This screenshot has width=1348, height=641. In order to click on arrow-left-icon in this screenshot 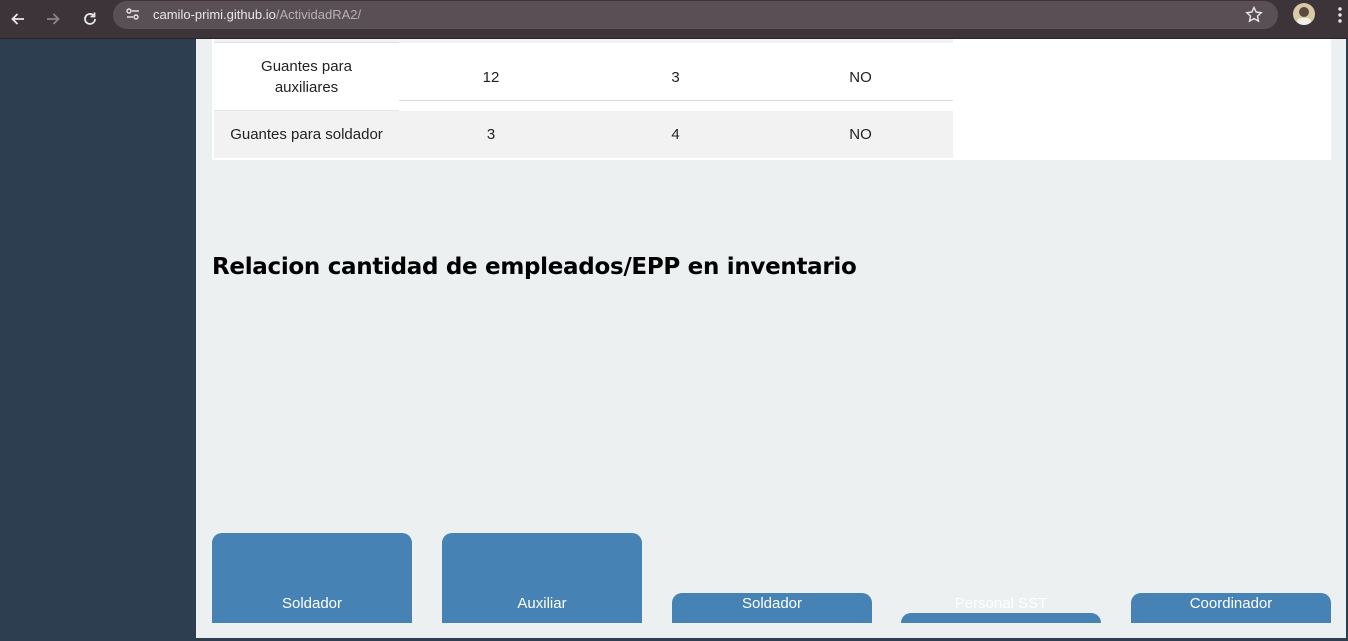, I will do `click(17, 19)`.